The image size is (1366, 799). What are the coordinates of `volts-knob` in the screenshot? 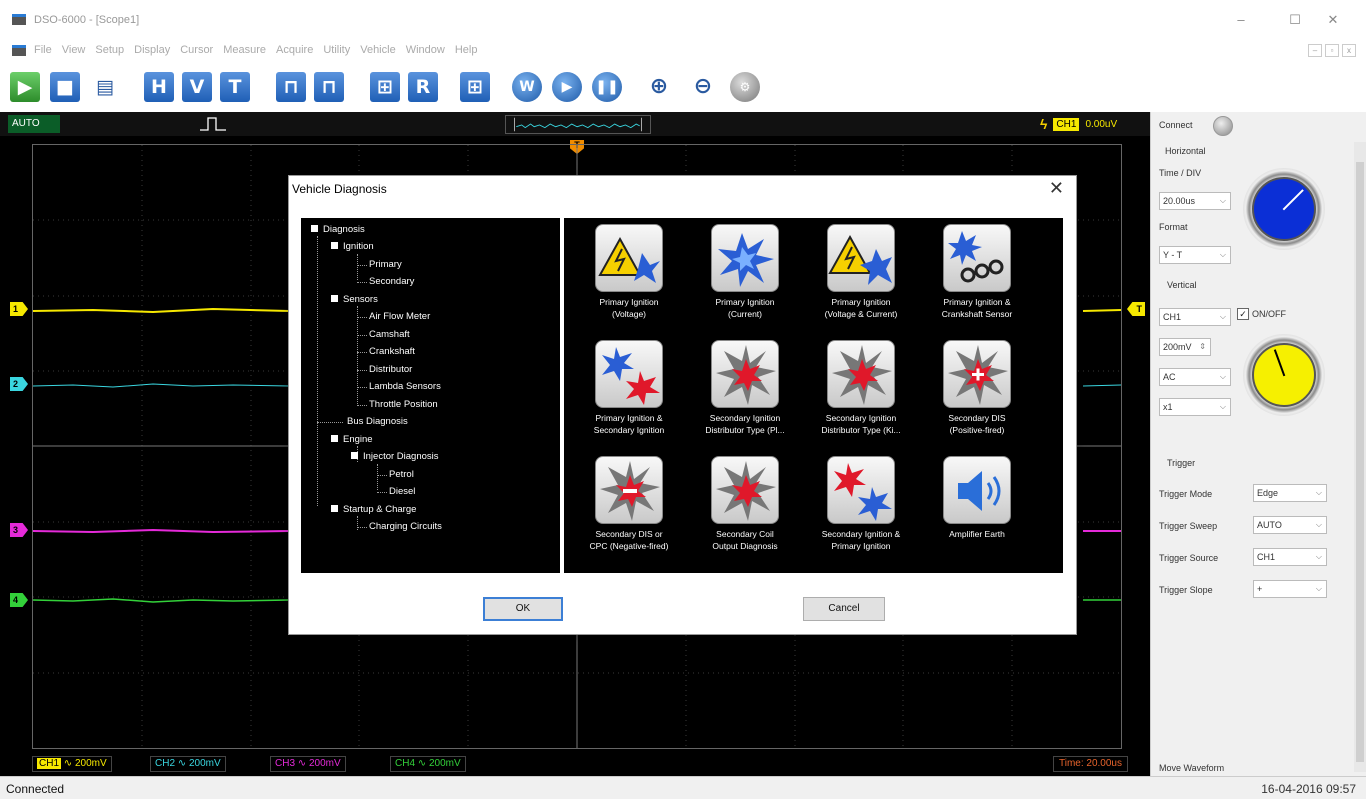 It's located at (1284, 375).